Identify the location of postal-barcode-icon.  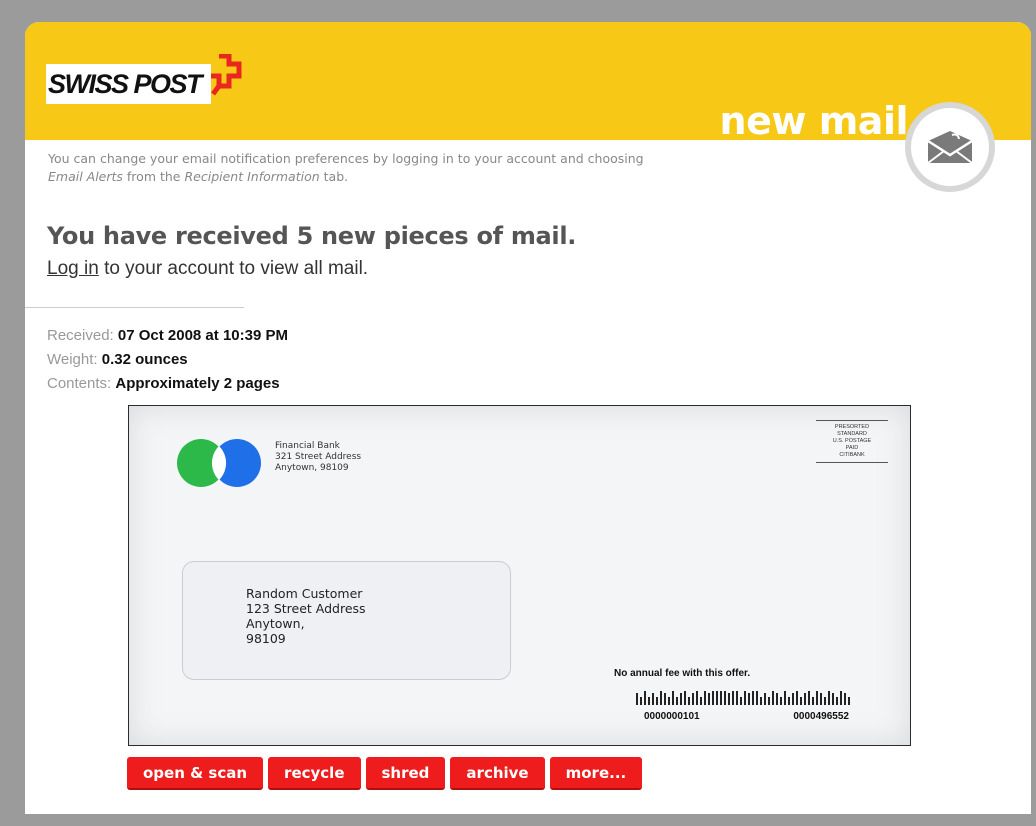
(743, 698).